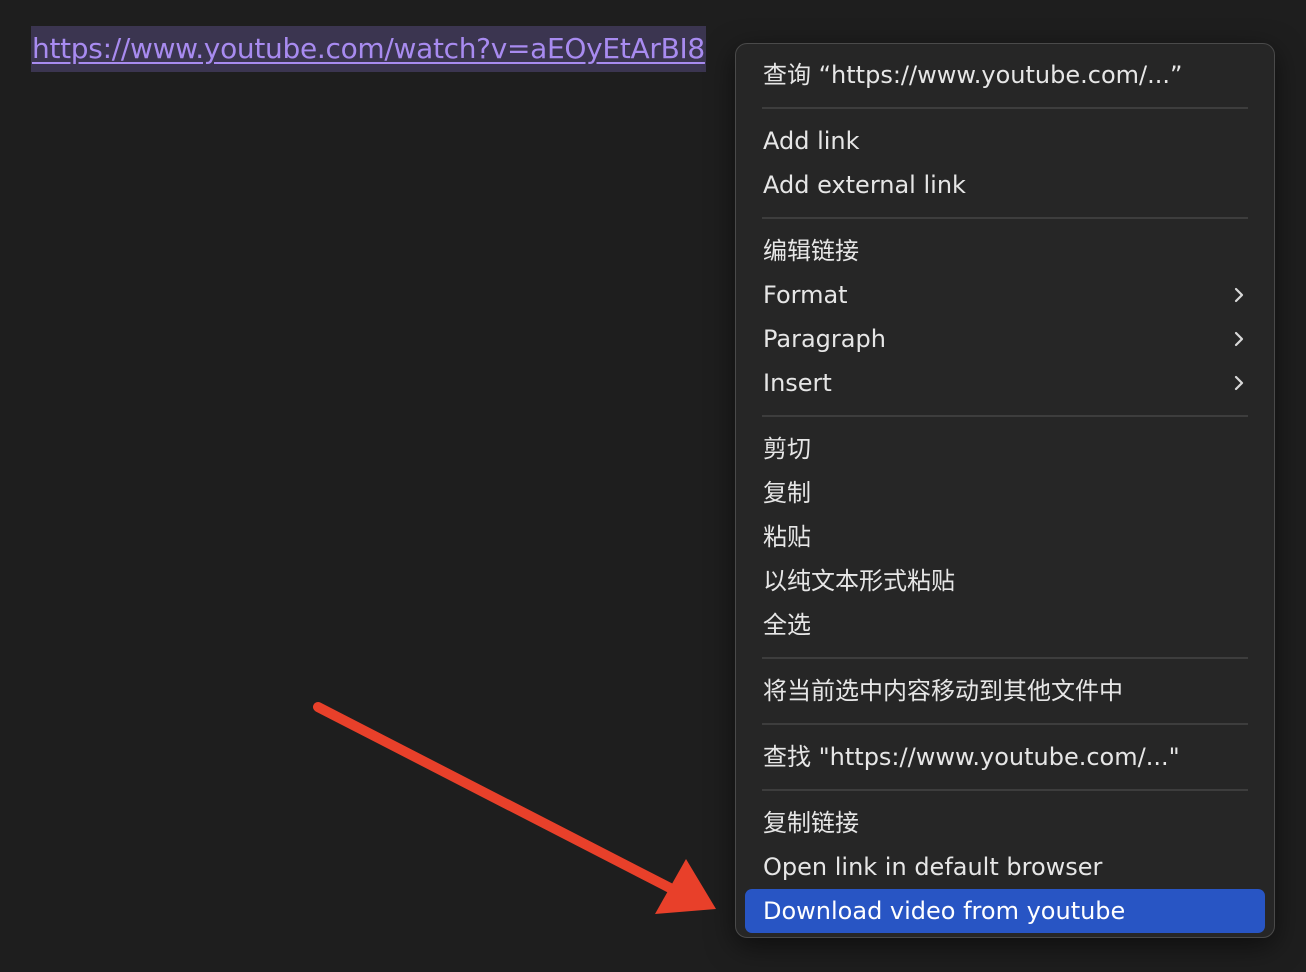 The height and width of the screenshot is (972, 1306). Describe the element at coordinates (811, 823) in the screenshot. I see `menu-item-label: 复制链接` at that location.